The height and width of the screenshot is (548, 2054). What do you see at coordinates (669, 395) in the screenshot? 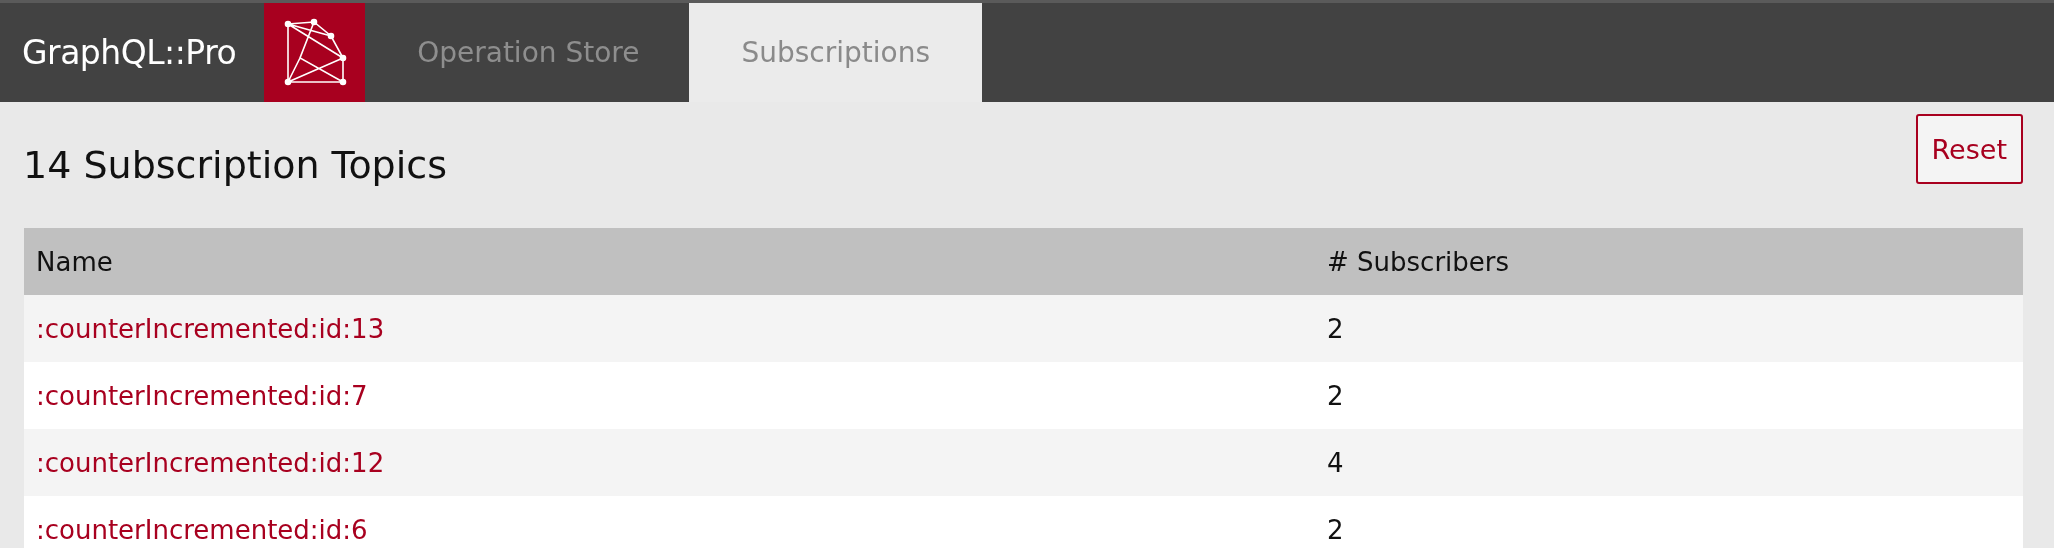
I see `topic-link: :counterIncremented:id:7` at bounding box center [669, 395].